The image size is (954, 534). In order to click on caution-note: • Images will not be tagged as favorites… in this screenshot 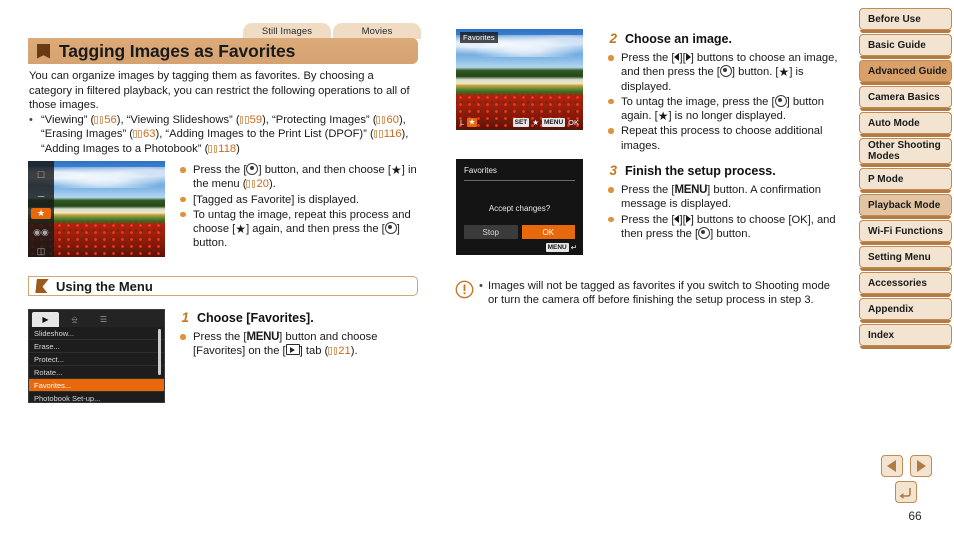, I will do `click(647, 293)`.